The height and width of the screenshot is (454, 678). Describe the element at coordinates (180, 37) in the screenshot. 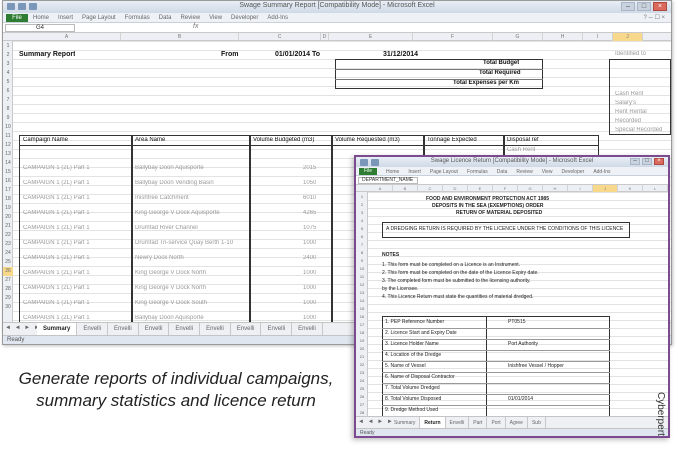

I see `column-header-b: B` at that location.